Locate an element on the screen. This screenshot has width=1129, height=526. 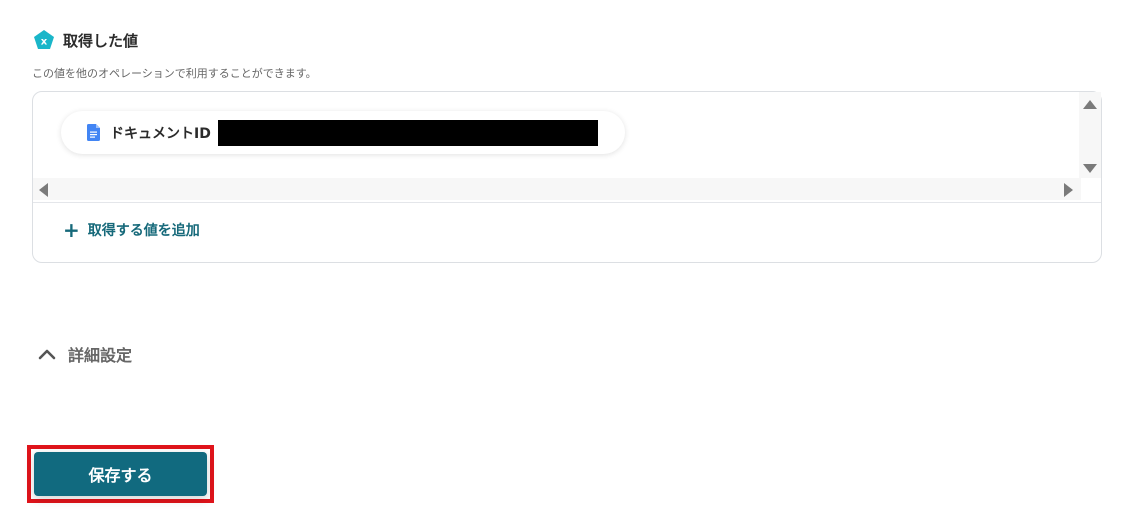
yoom-badge-icon: x is located at coordinates (44, 39).